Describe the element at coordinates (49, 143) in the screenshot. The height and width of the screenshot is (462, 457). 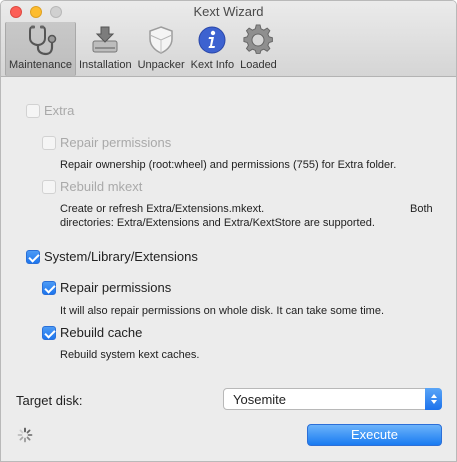
I see `extra-repair-permissions-checkbox` at that location.